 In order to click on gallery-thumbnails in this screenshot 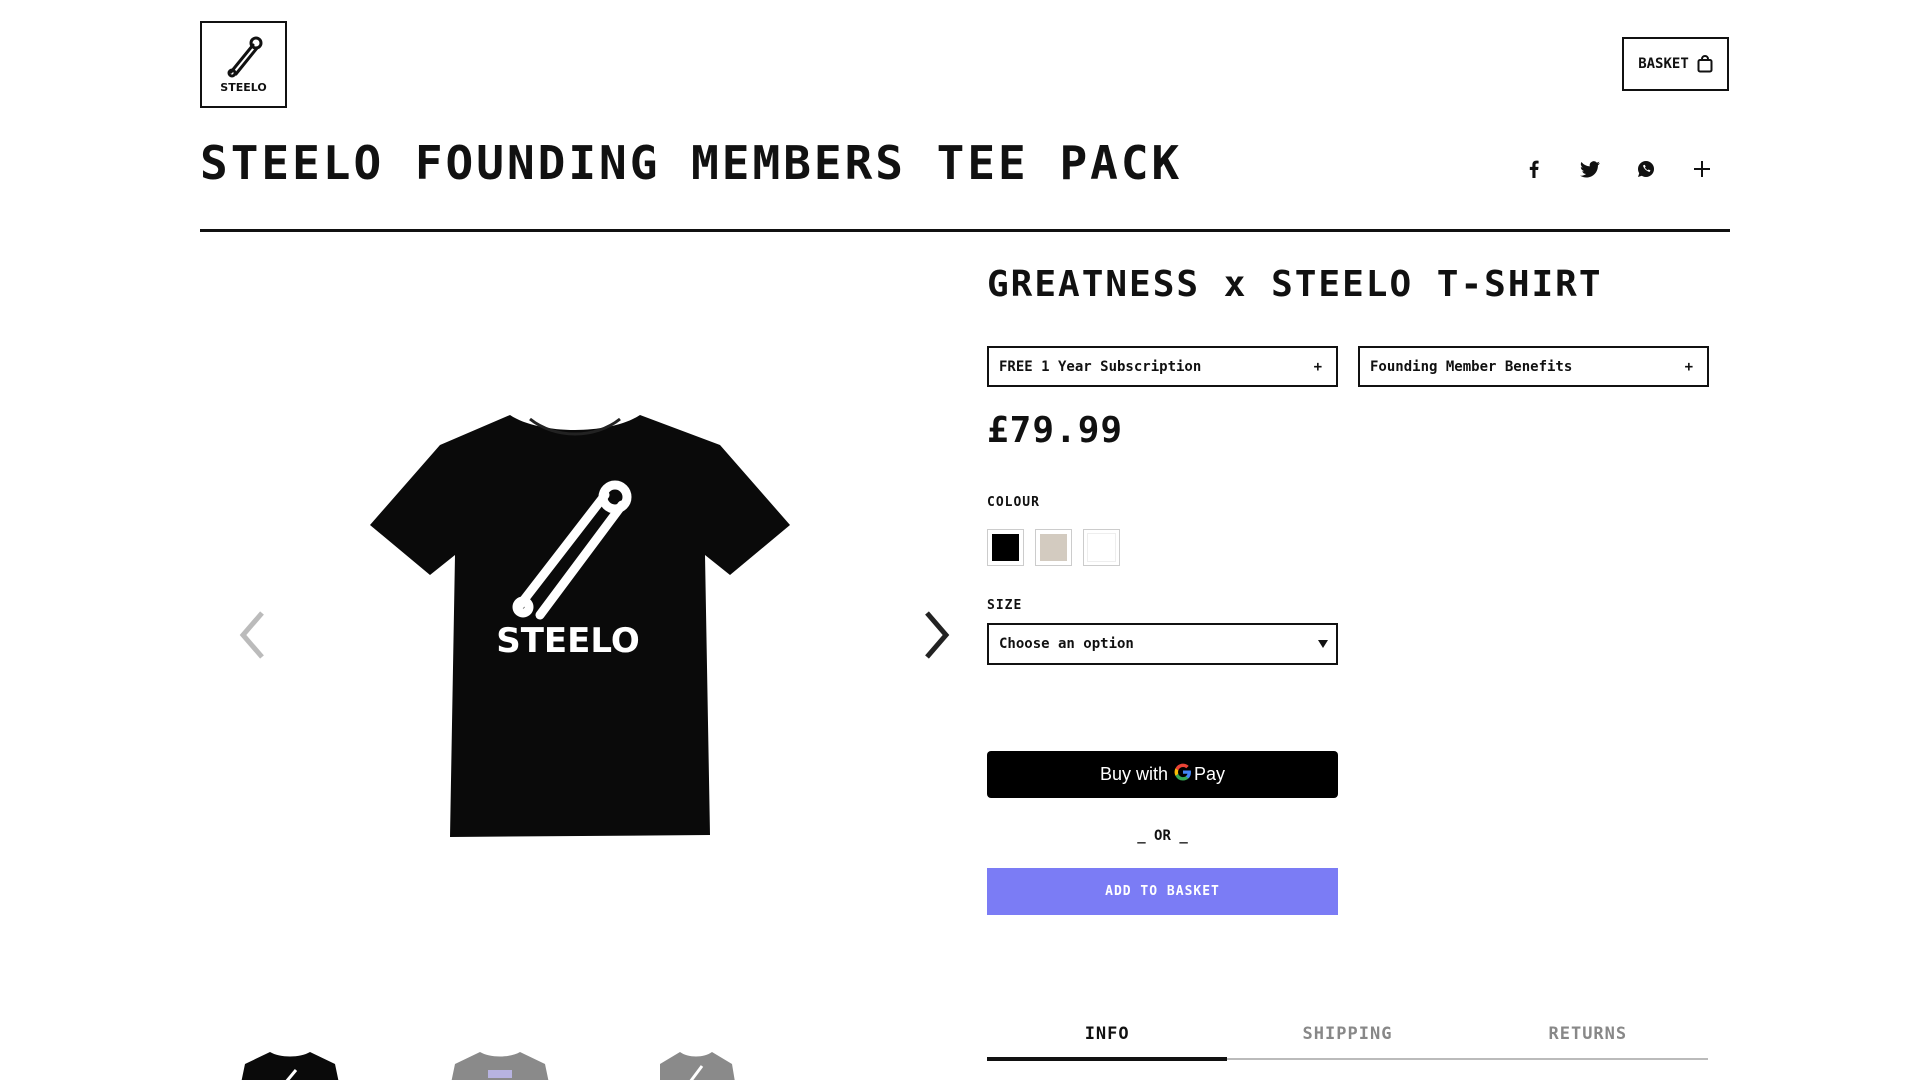, I will do `click(500, 1064)`.